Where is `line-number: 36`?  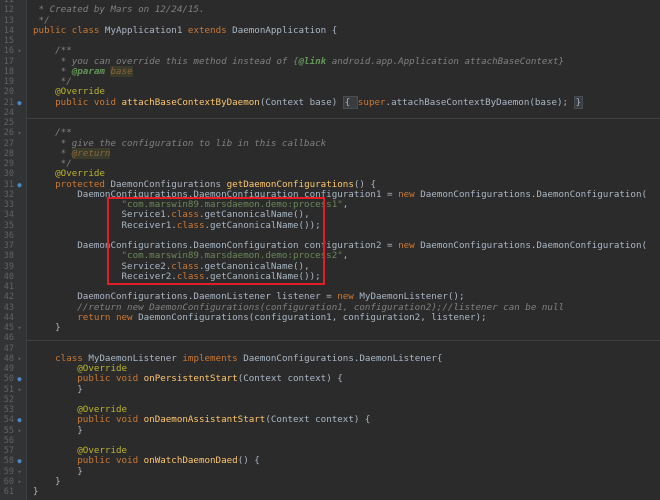 line-number: 36 is located at coordinates (8, 235).